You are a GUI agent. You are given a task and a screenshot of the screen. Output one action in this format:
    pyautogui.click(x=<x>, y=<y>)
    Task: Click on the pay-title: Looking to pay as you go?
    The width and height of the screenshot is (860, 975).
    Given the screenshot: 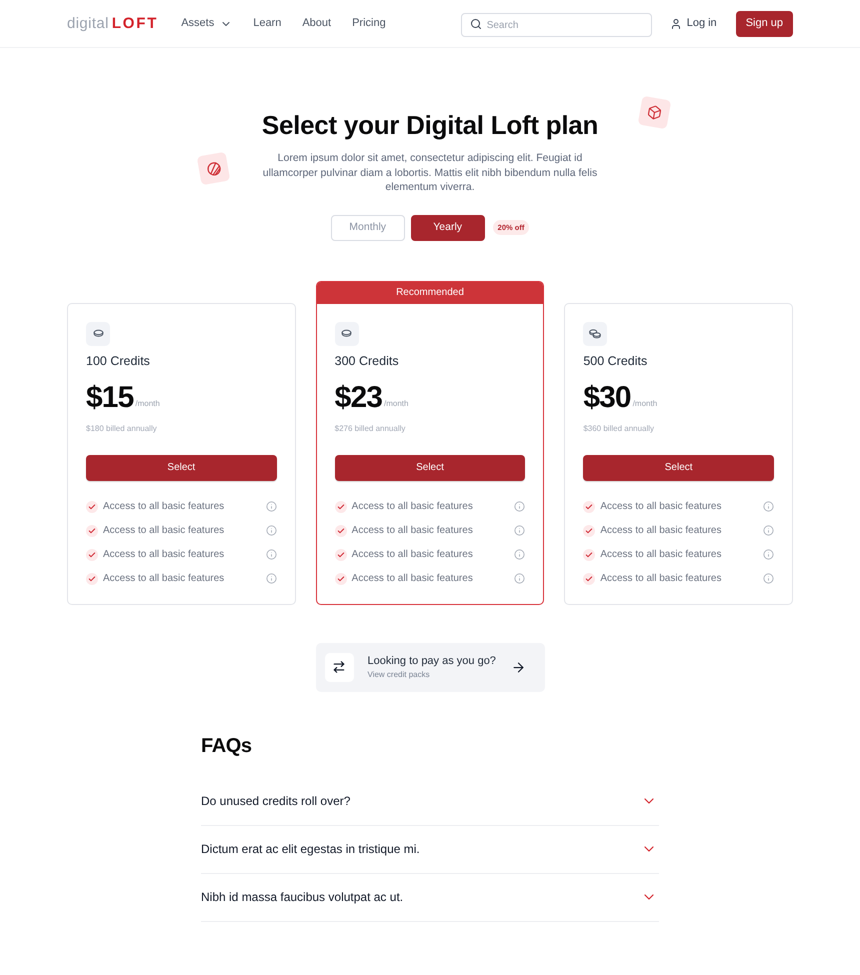 What is the action you would take?
    pyautogui.click(x=432, y=661)
    